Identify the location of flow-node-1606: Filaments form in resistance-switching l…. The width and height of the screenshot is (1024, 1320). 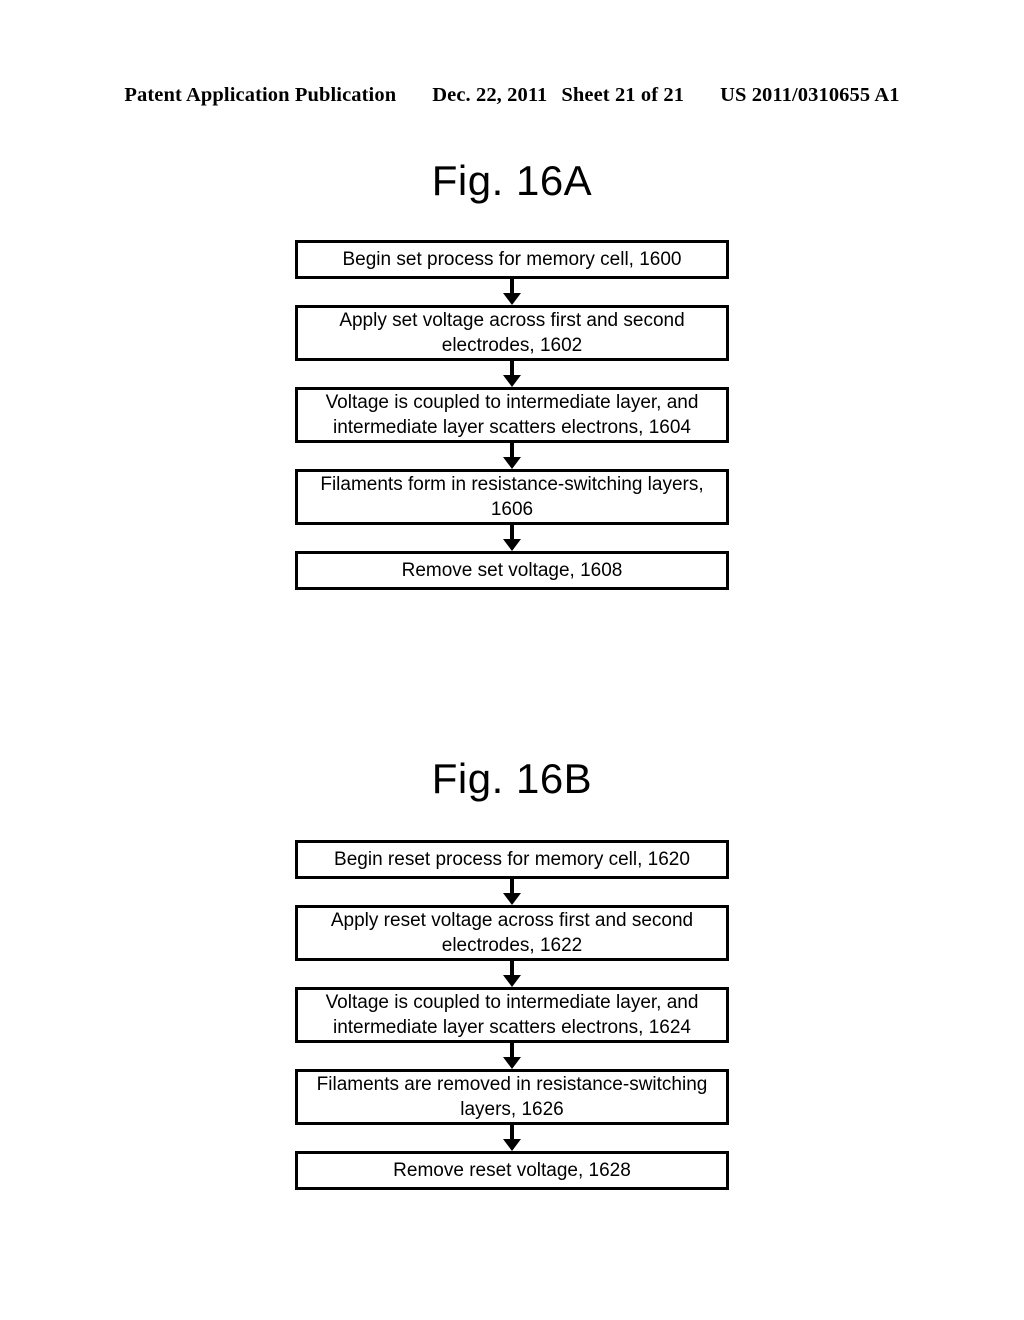
(512, 497).